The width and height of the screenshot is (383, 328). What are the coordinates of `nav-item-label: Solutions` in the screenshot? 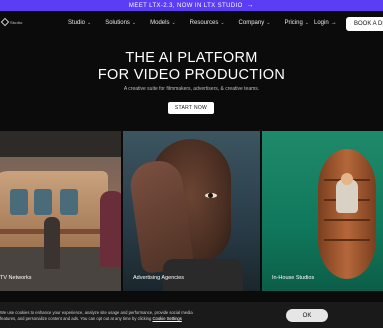 It's located at (117, 23).